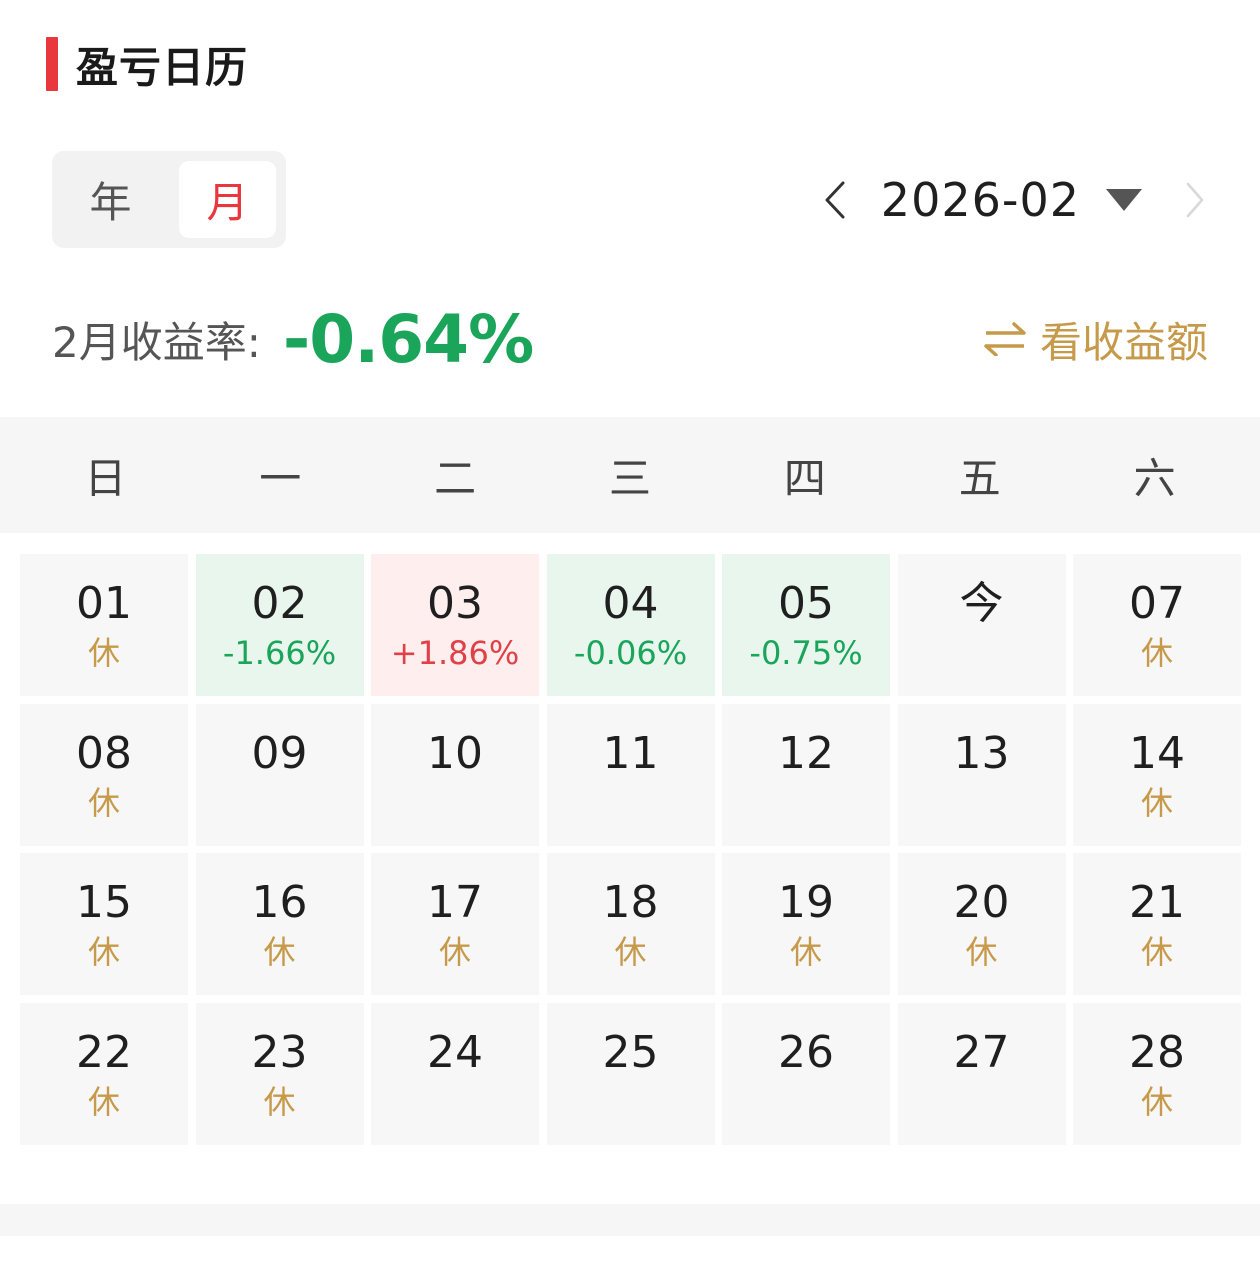  I want to click on day-return: +1.86%, so click(455, 653).